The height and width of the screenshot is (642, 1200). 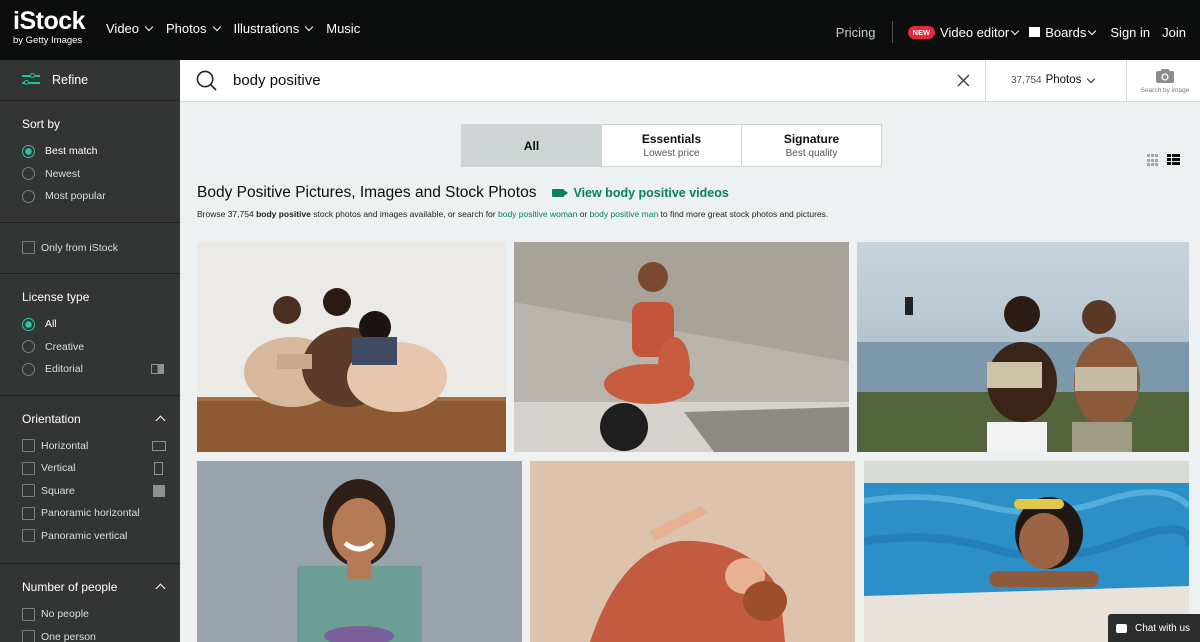 I want to click on license-option-label: Creative, so click(x=65, y=346).